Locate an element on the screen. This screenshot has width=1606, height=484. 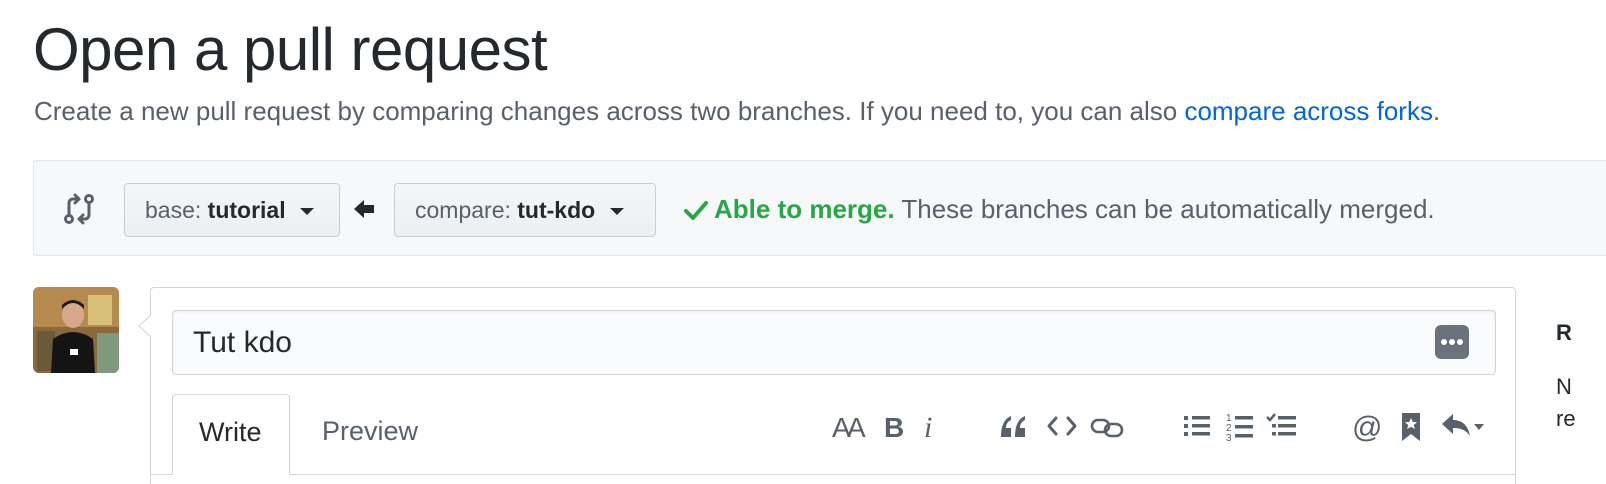
comment-pointer is located at coordinates (150, 326).